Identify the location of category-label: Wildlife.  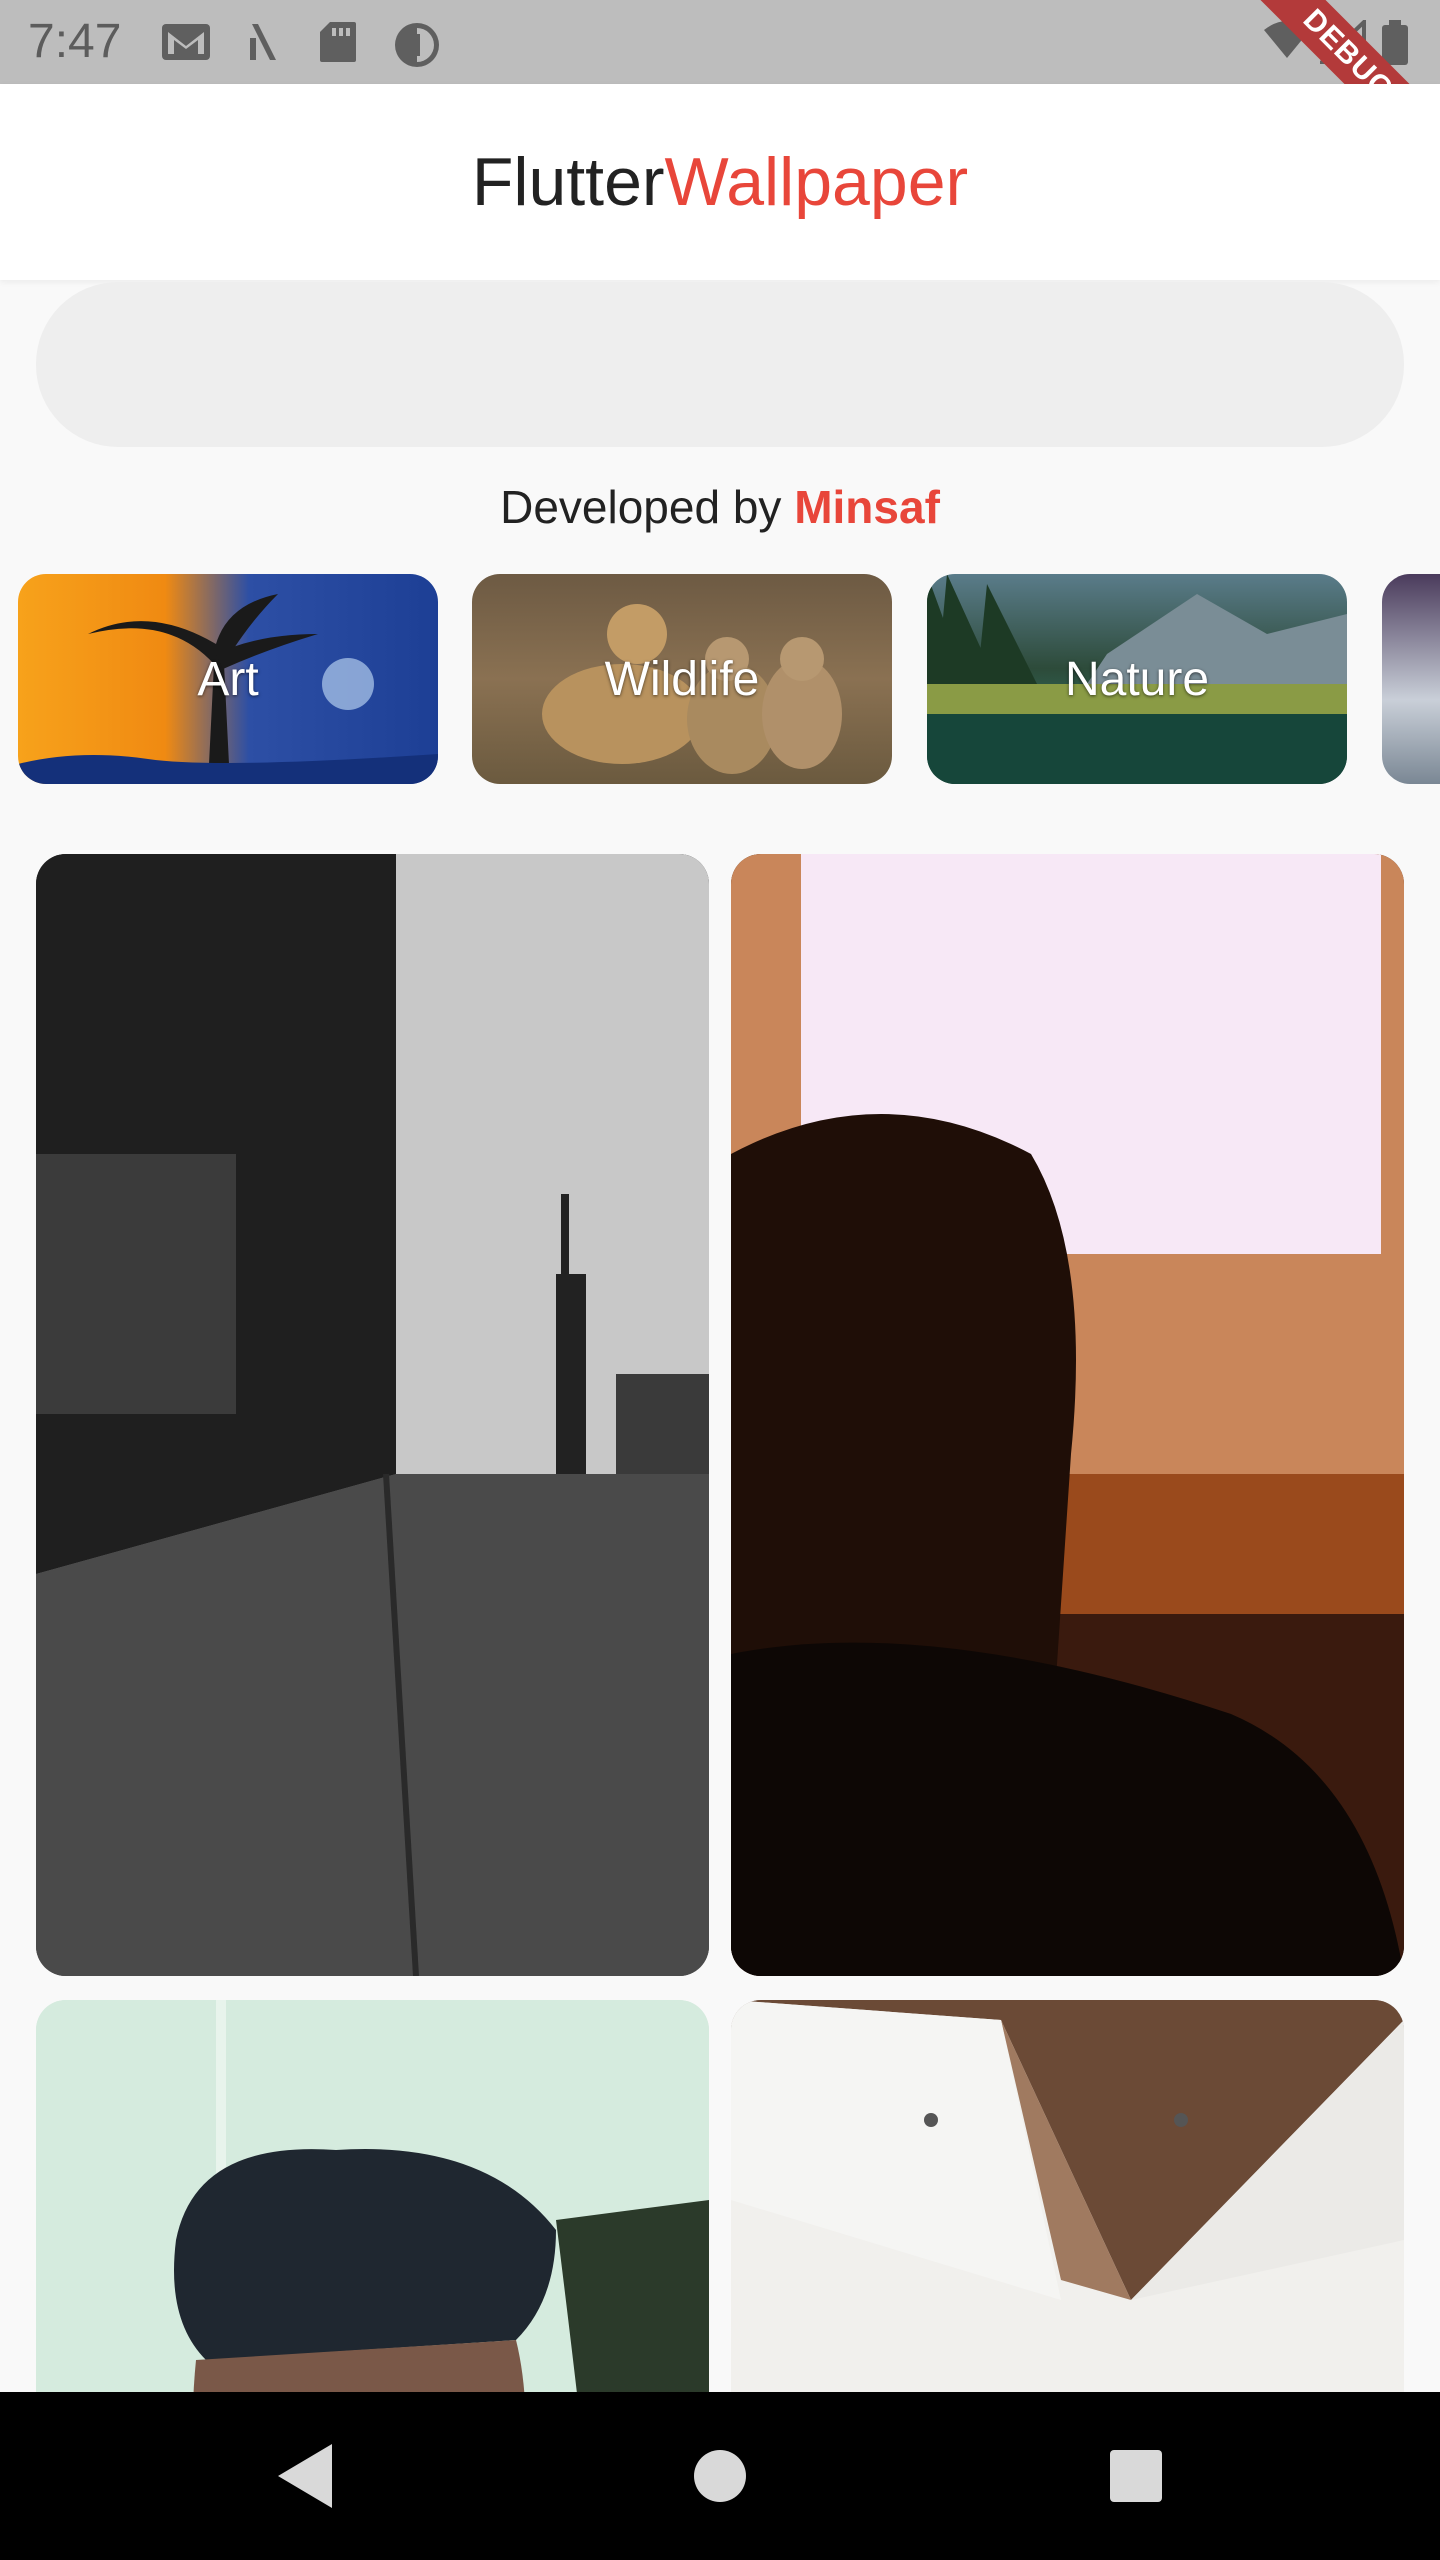
(682, 679).